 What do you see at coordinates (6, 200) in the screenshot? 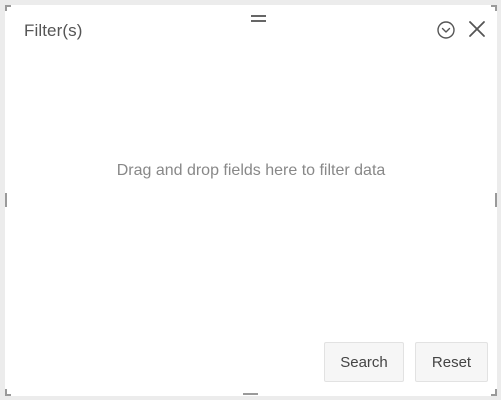
I see `resize-handle-left` at bounding box center [6, 200].